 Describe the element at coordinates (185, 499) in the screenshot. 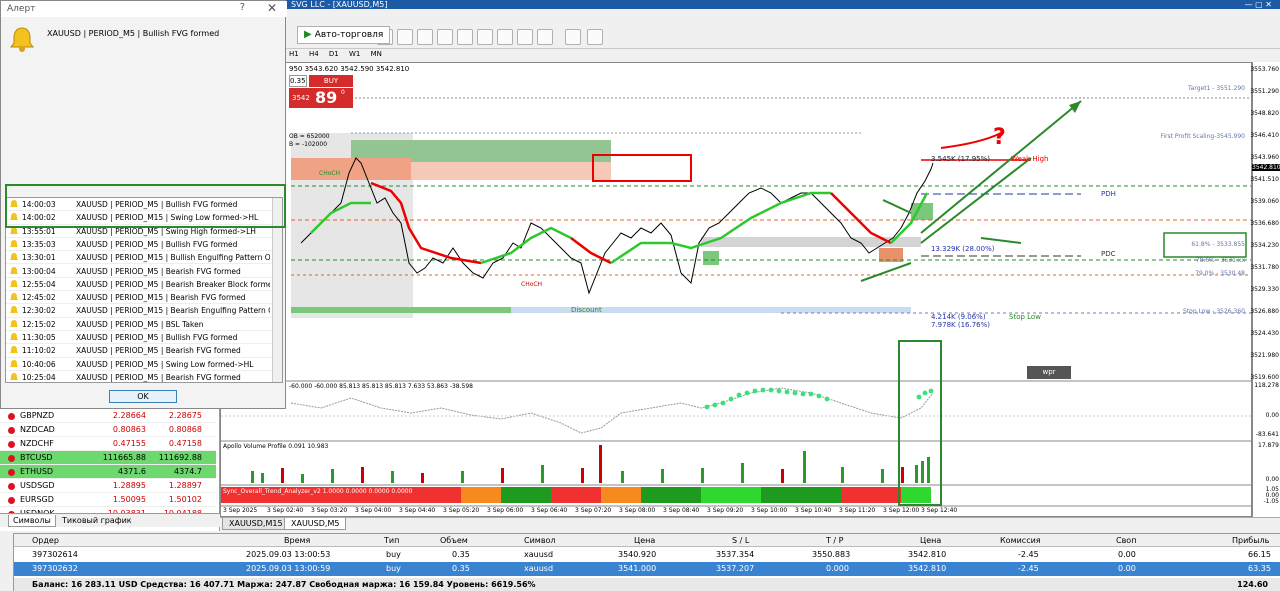

I see `mw-ask: 1.50102` at that location.